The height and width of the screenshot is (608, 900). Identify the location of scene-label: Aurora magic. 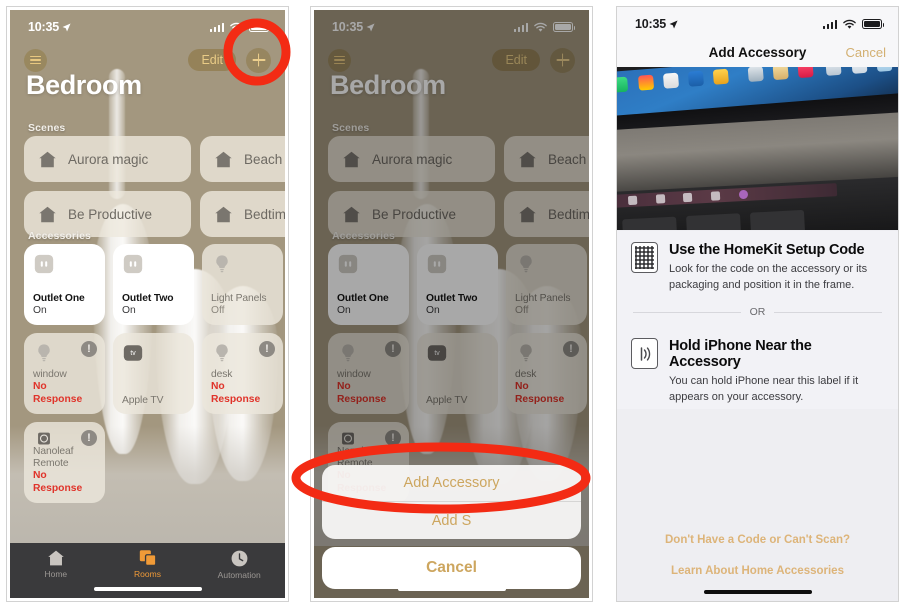
(108, 159).